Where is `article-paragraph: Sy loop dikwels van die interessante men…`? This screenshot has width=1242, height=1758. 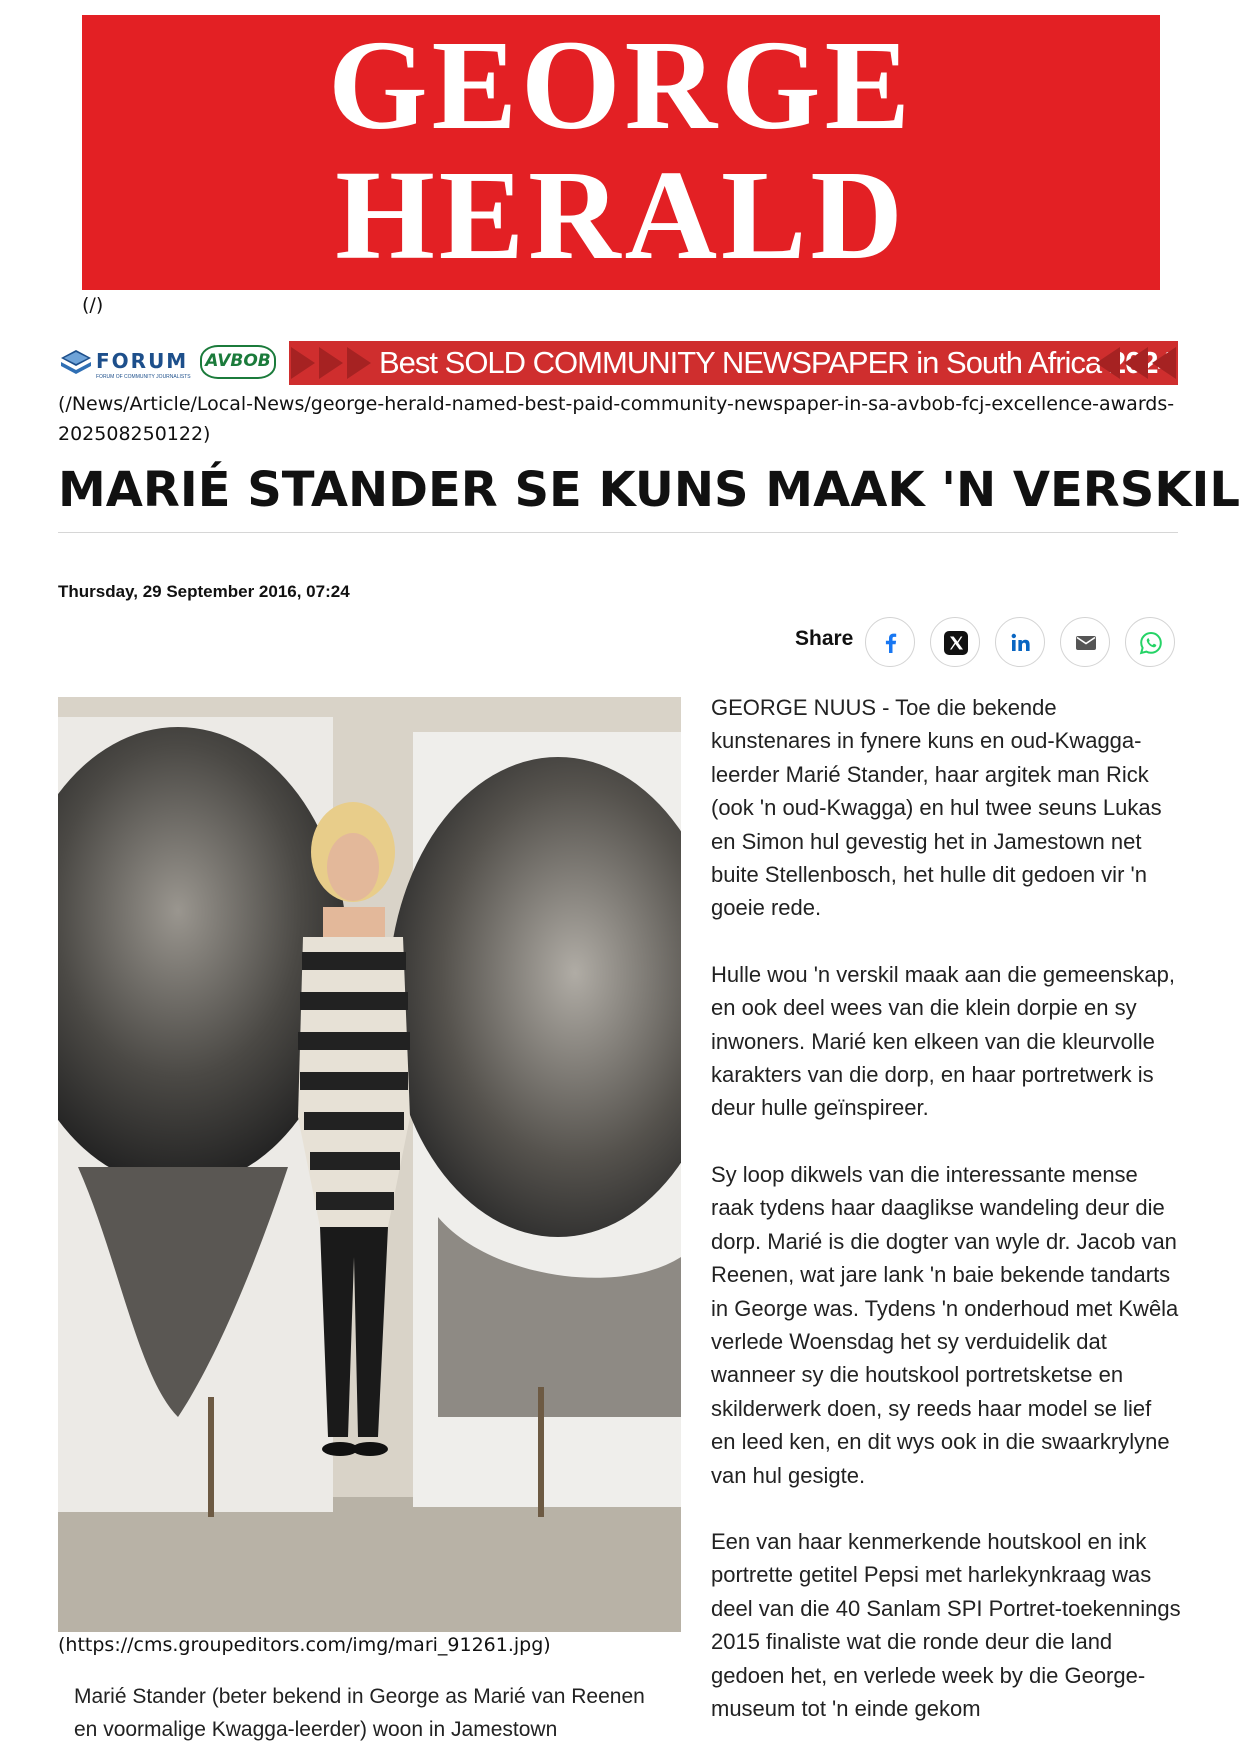
article-paragraph: Sy loop dikwels van die interessante men… is located at coordinates (945, 1324).